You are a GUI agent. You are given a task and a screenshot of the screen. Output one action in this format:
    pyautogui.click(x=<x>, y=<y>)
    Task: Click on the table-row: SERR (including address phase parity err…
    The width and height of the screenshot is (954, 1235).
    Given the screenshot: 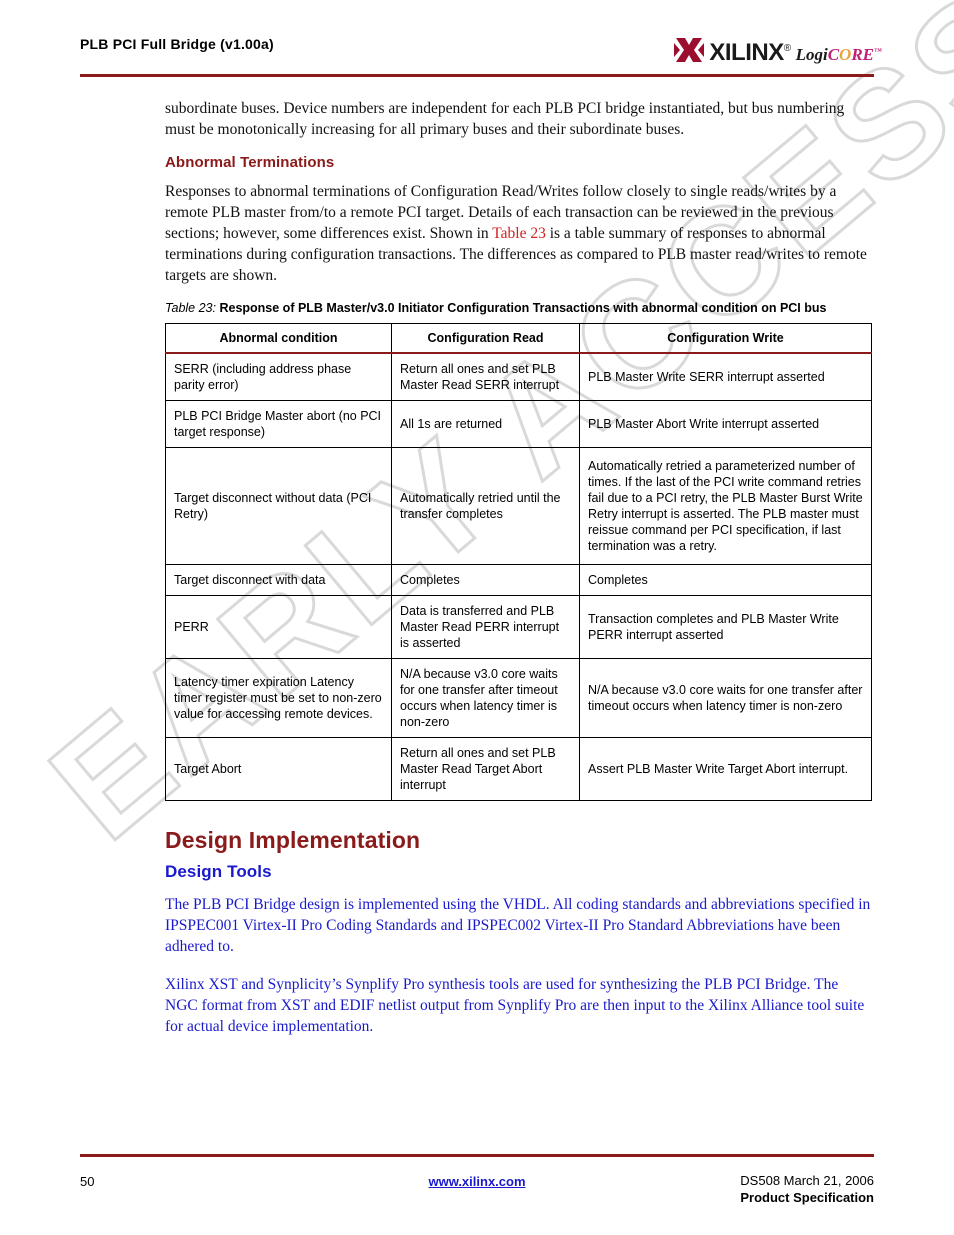 What is the action you would take?
    pyautogui.click(x=518, y=376)
    